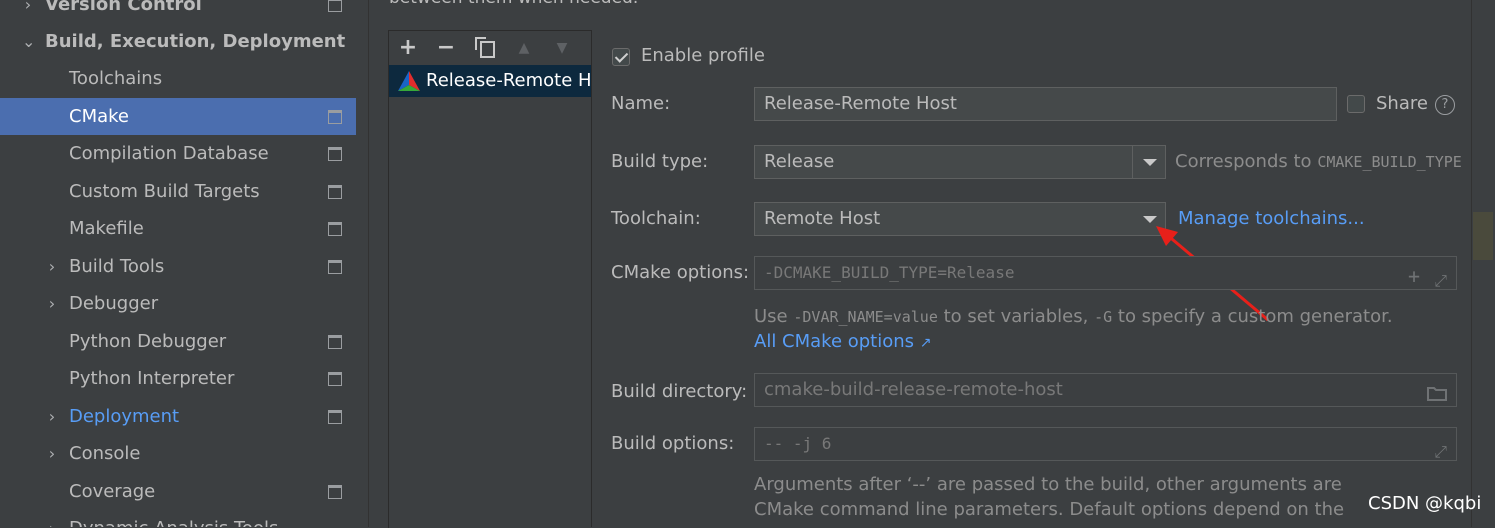 This screenshot has height=528, width=1495. I want to click on add-profile-button: +, so click(408, 48).